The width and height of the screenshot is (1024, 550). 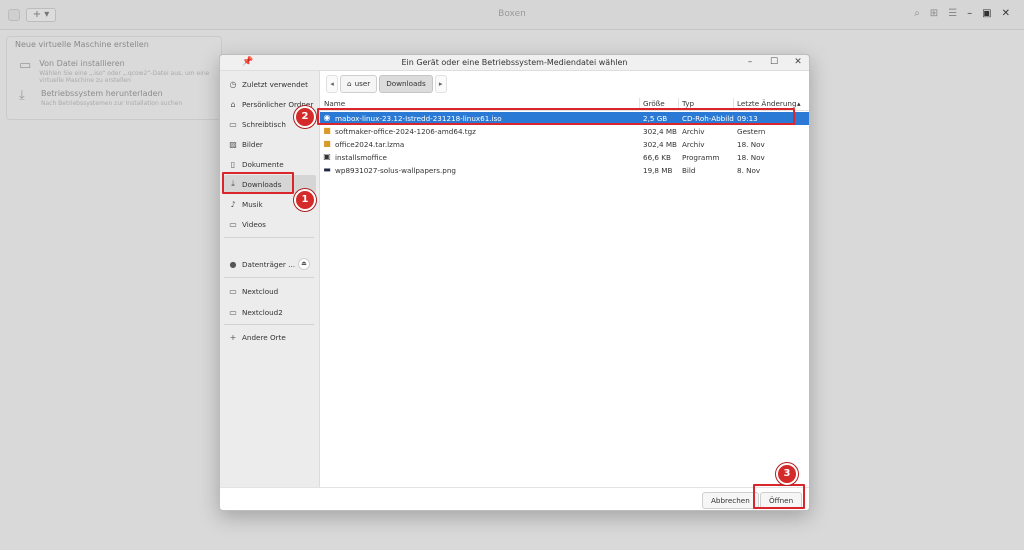 I want to click on sidebar-item-pictures: ▨ Bilder, so click(x=270, y=144).